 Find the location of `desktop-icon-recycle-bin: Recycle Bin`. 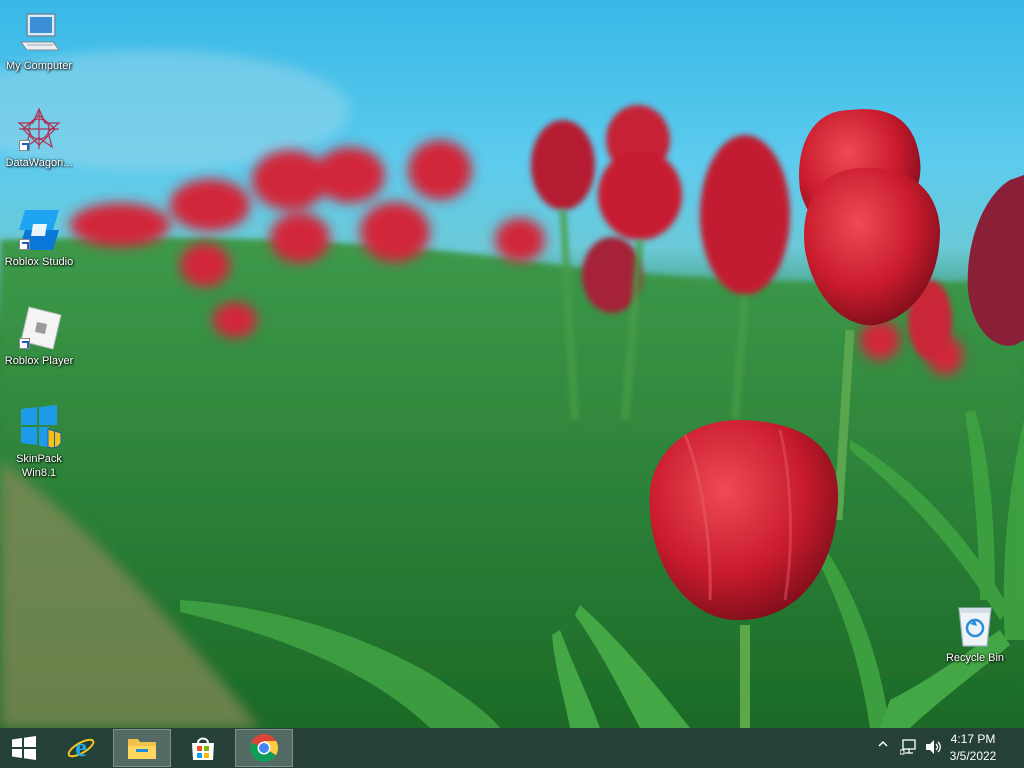

desktop-icon-recycle-bin: Recycle Bin is located at coordinates (975, 633).